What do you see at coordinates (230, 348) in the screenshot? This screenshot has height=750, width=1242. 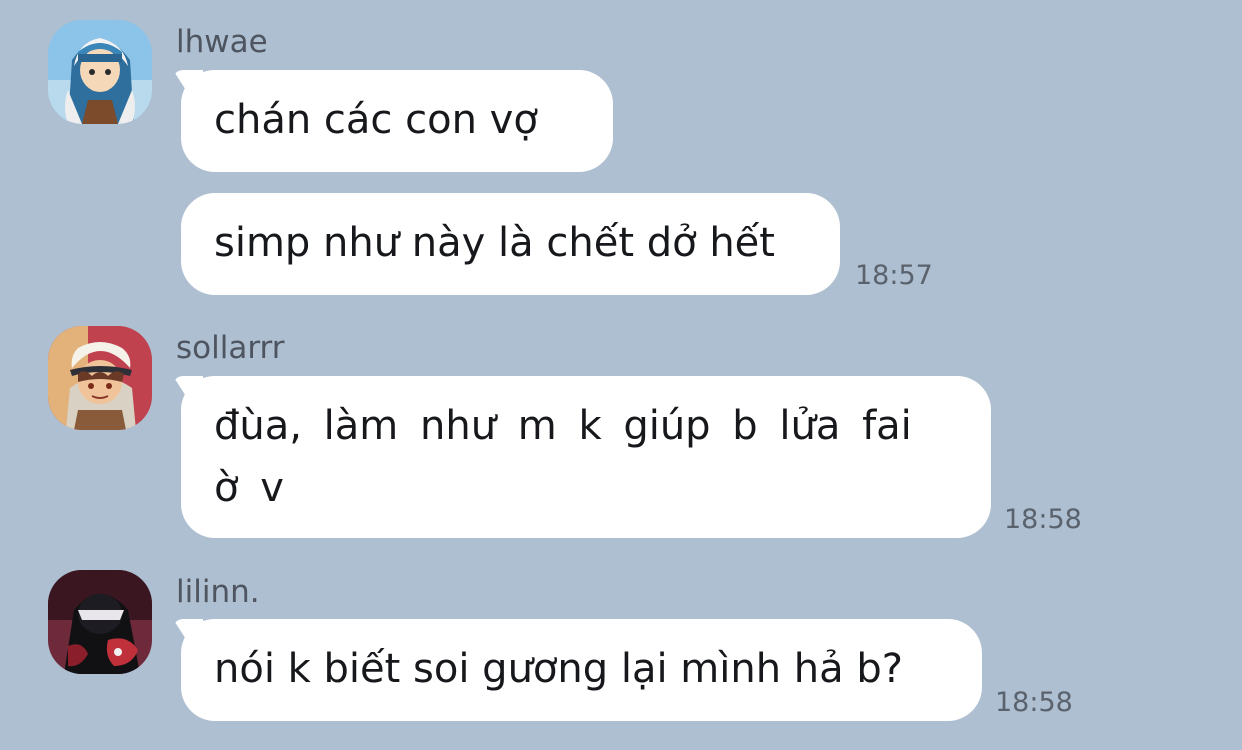 I see `sender-name: sollarrr` at bounding box center [230, 348].